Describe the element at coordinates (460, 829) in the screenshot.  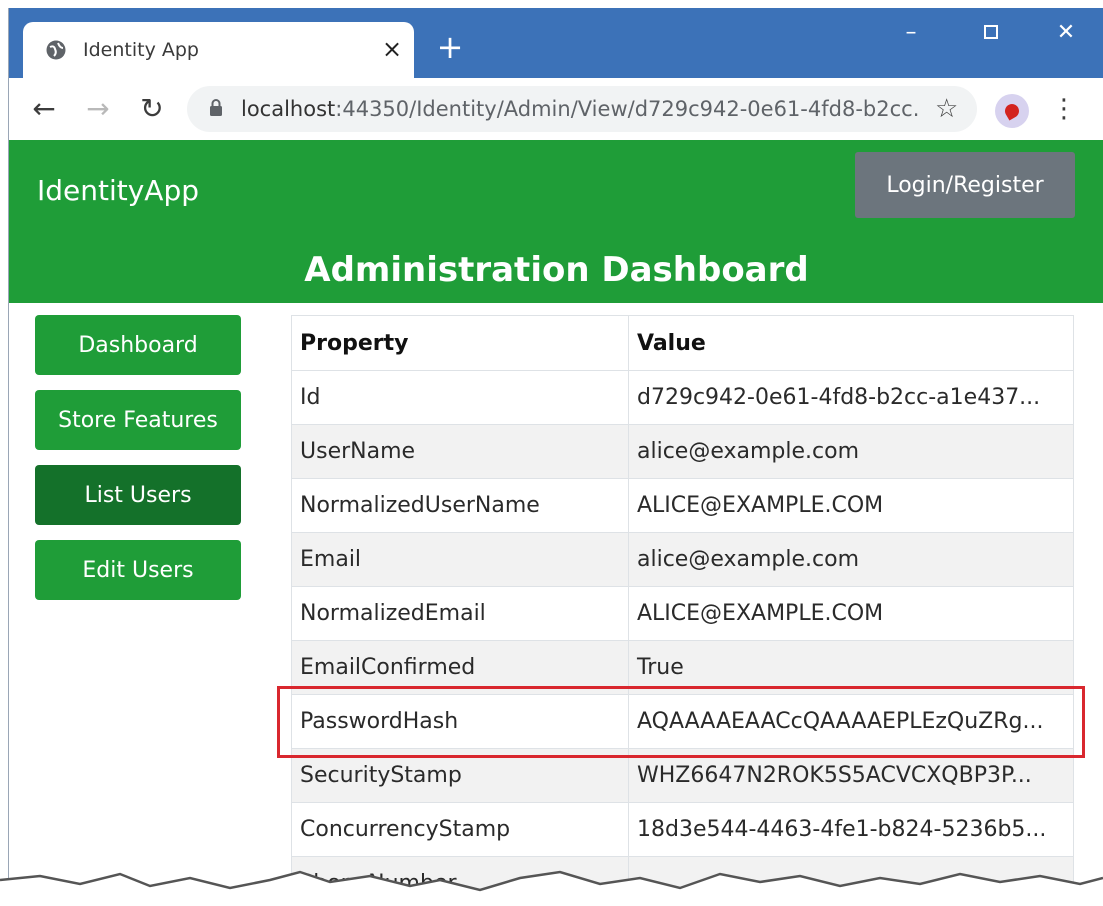
I see `property-cell: ConcurrencyStamp` at that location.